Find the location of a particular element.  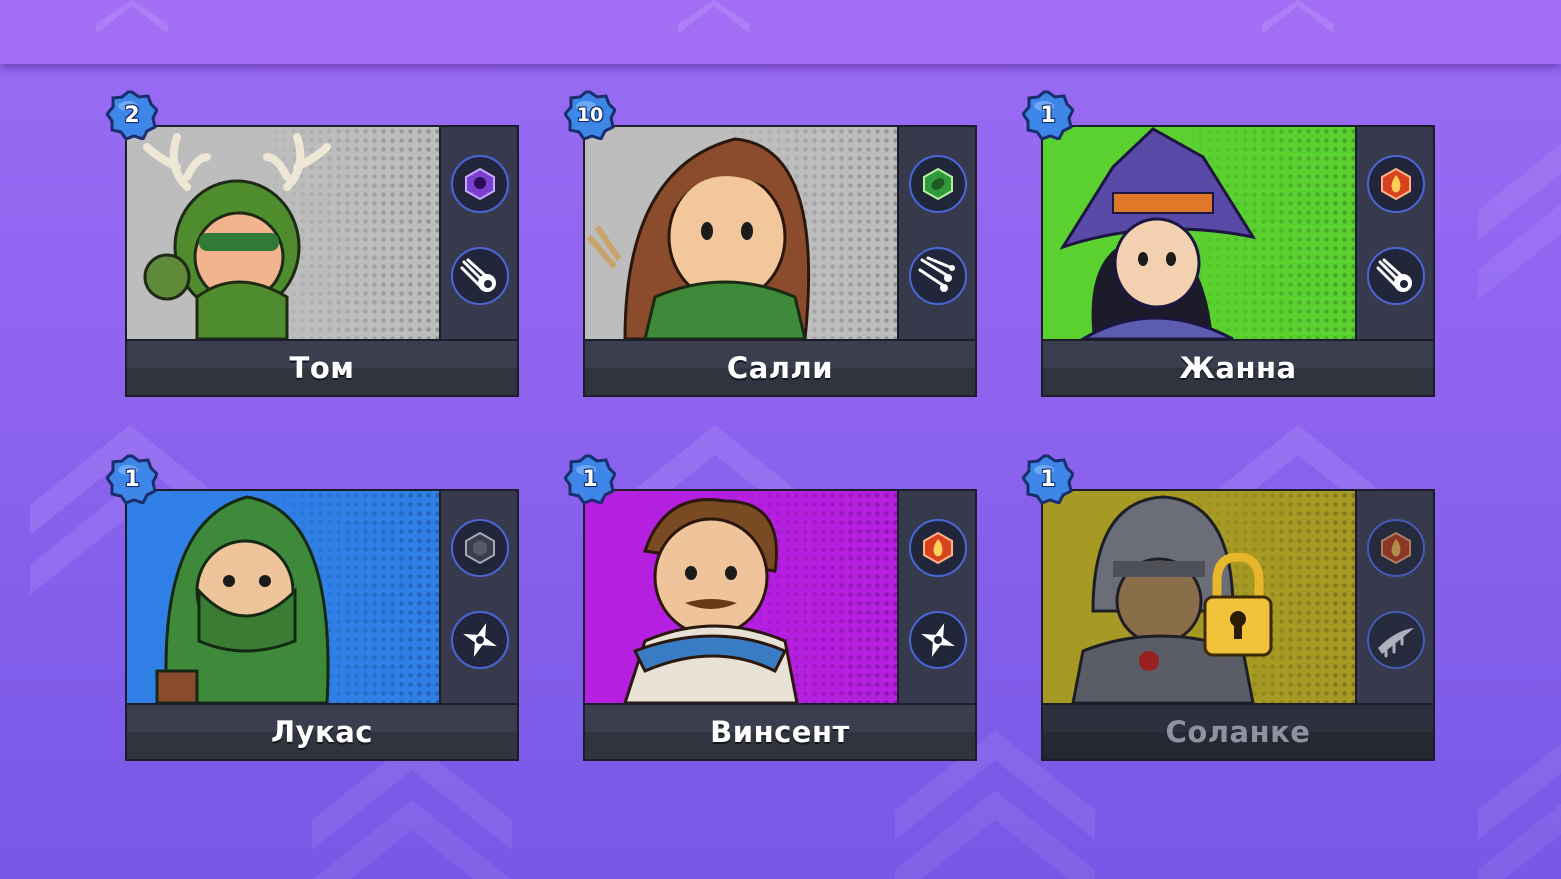

hero-name: Том is located at coordinates (322, 368).